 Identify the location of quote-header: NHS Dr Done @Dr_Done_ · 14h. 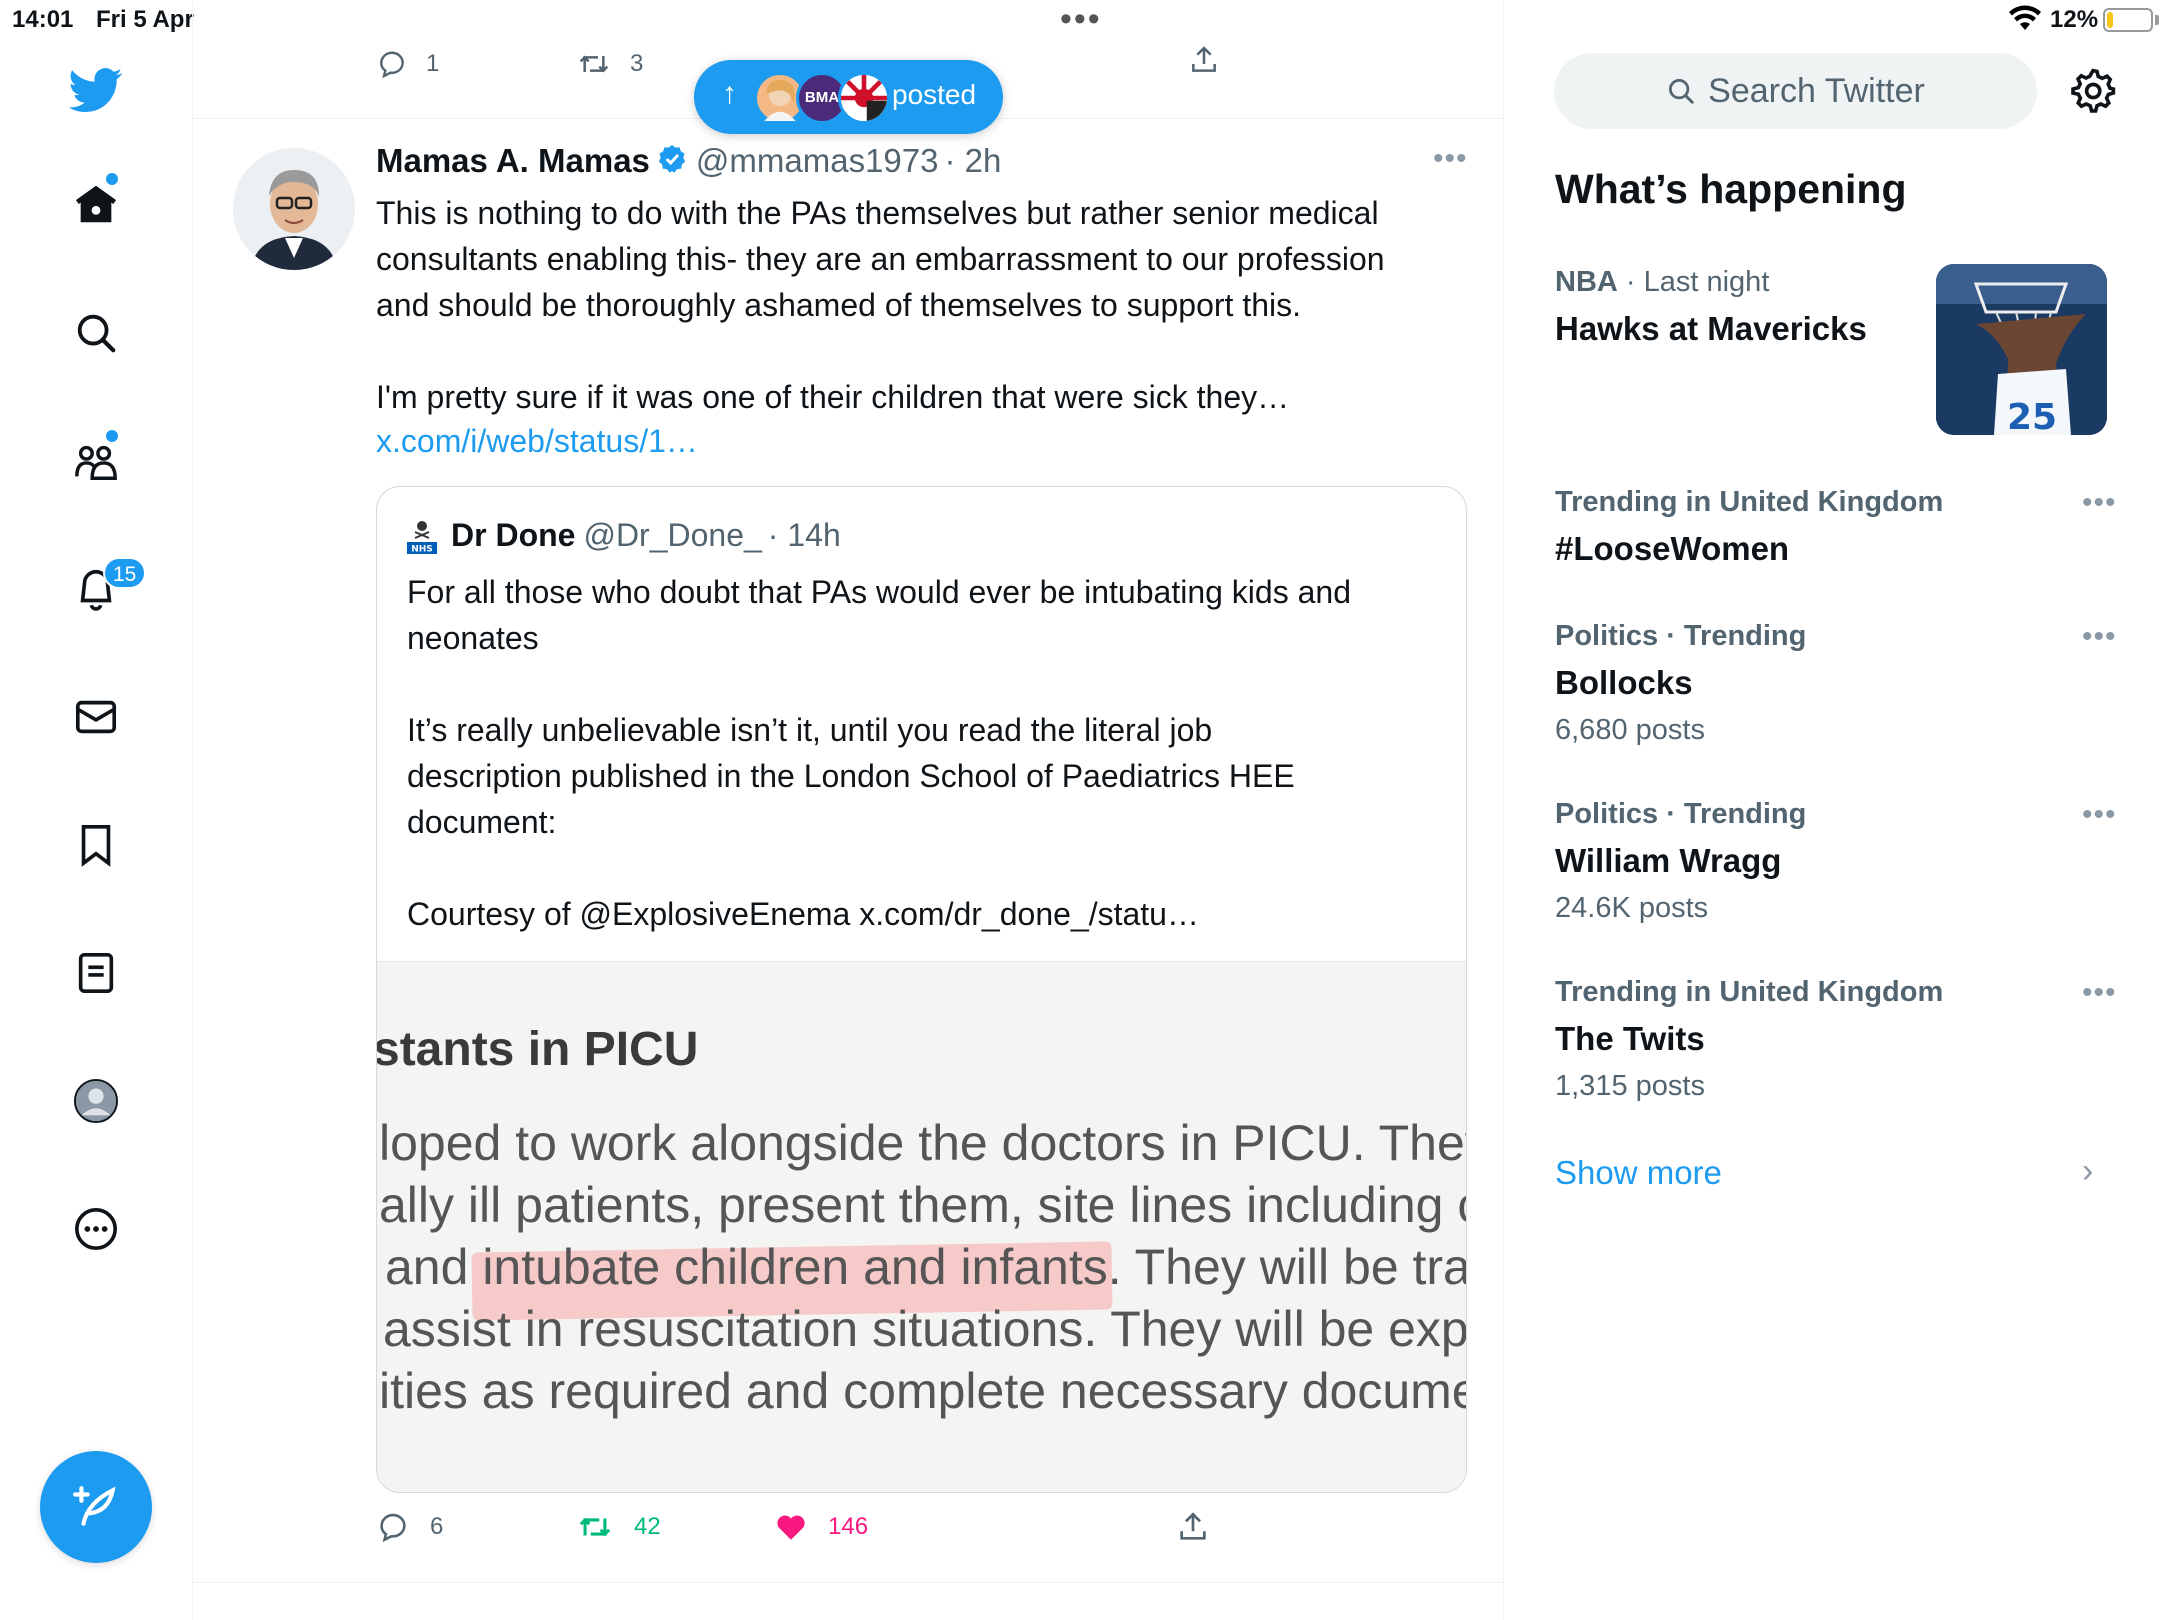
(624, 535).